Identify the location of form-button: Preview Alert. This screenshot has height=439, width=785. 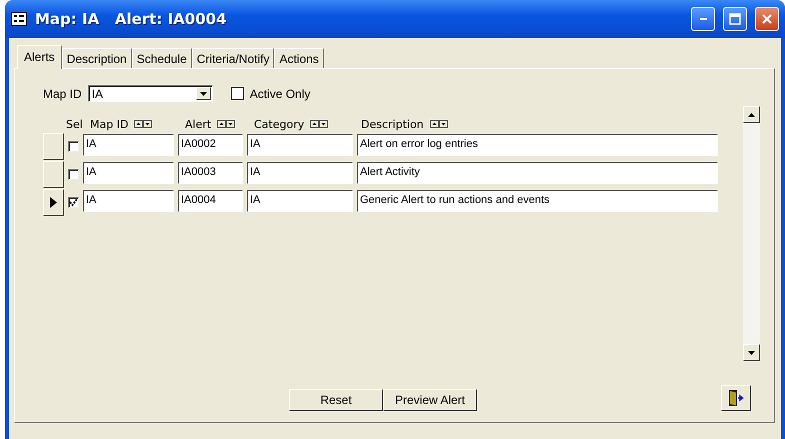
(430, 400).